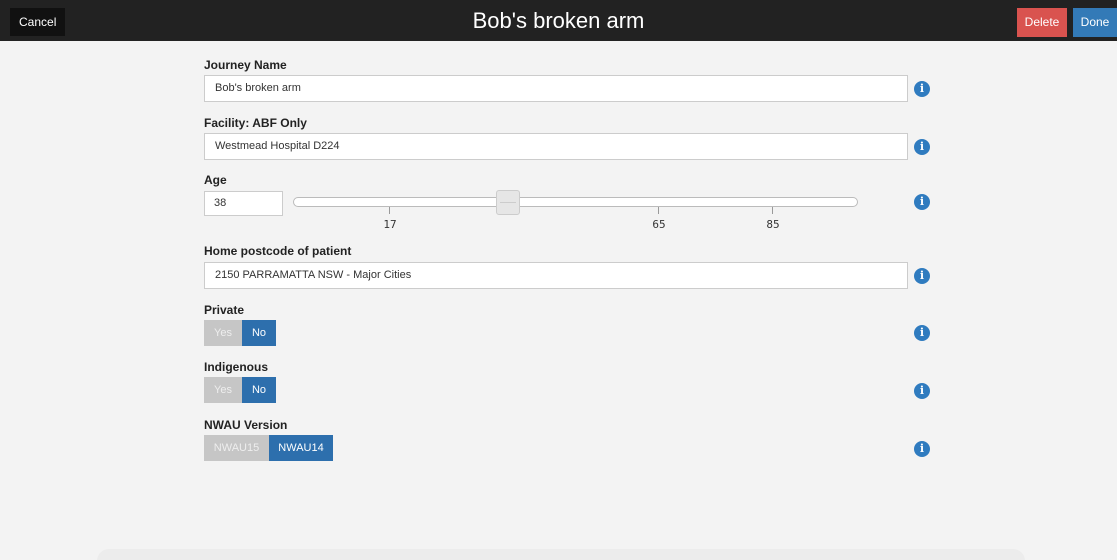 The height and width of the screenshot is (560, 1117). I want to click on page-title: Bob's broken arm, so click(558, 20).